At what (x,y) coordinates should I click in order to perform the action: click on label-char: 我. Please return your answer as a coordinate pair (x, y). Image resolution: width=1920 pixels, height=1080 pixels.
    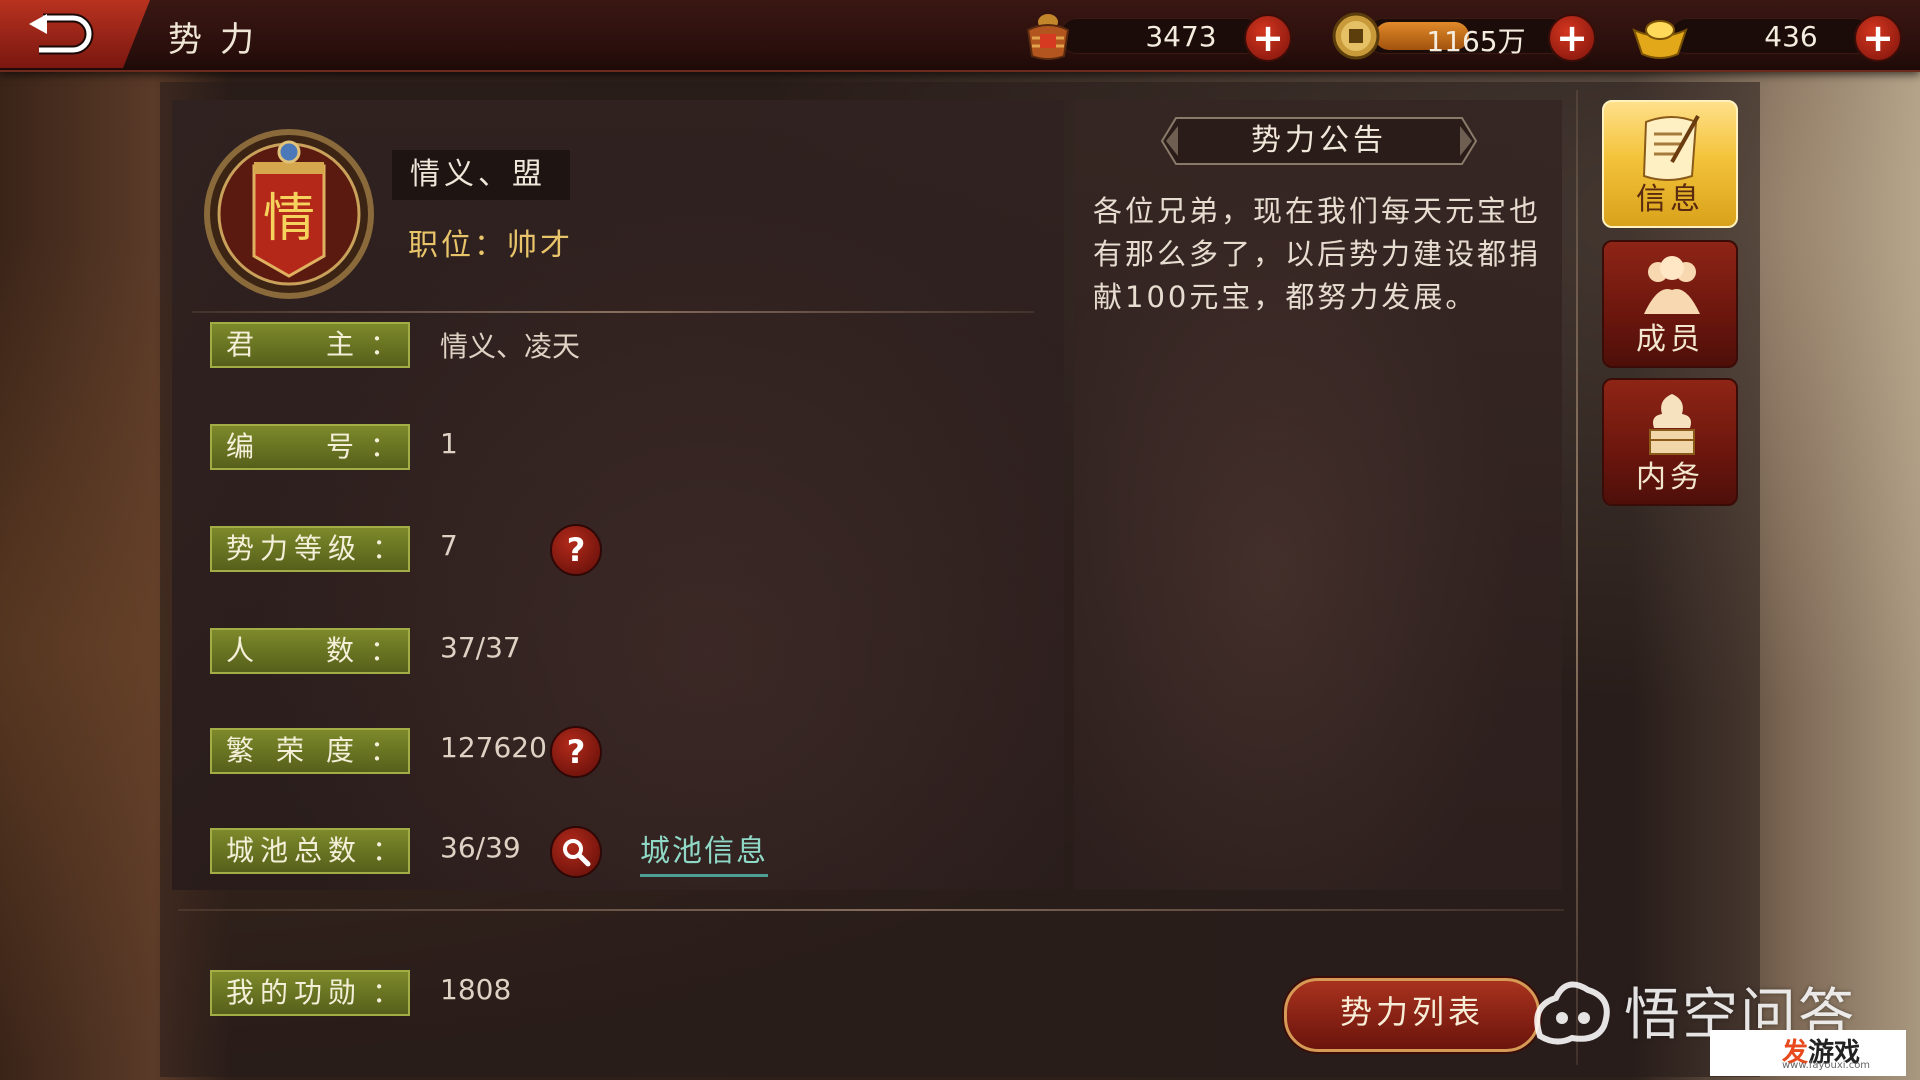
    Looking at the image, I should click on (243, 992).